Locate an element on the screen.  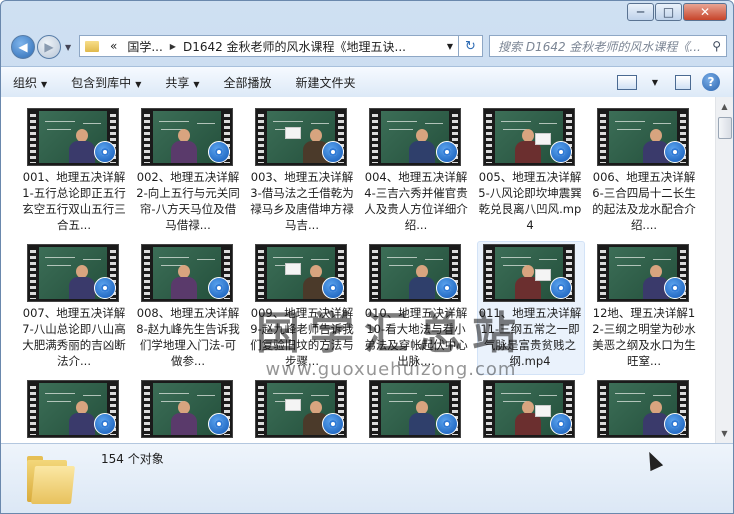
help-button: ? is located at coordinates (711, 82).